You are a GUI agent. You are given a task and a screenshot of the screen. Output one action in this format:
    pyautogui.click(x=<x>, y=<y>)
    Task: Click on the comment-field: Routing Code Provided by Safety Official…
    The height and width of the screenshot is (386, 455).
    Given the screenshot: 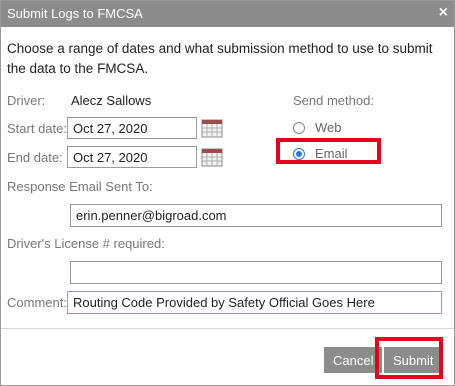 What is the action you would take?
    pyautogui.click(x=254, y=302)
    